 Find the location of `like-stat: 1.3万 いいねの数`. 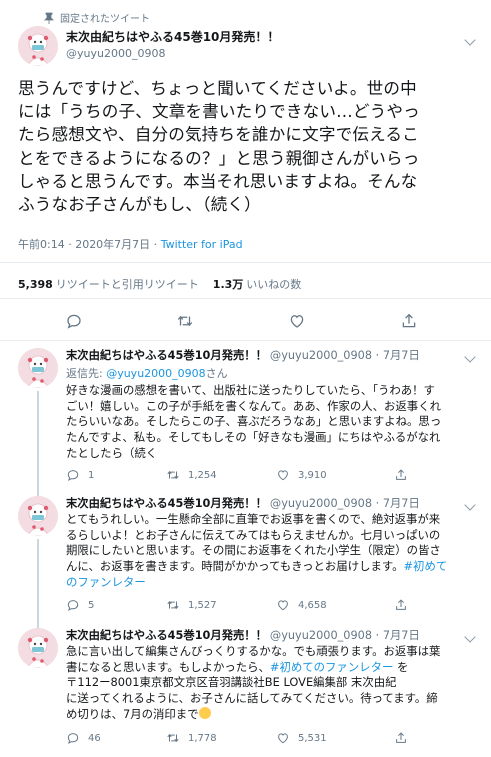

like-stat: 1.3万 いいねの数 is located at coordinates (257, 284).